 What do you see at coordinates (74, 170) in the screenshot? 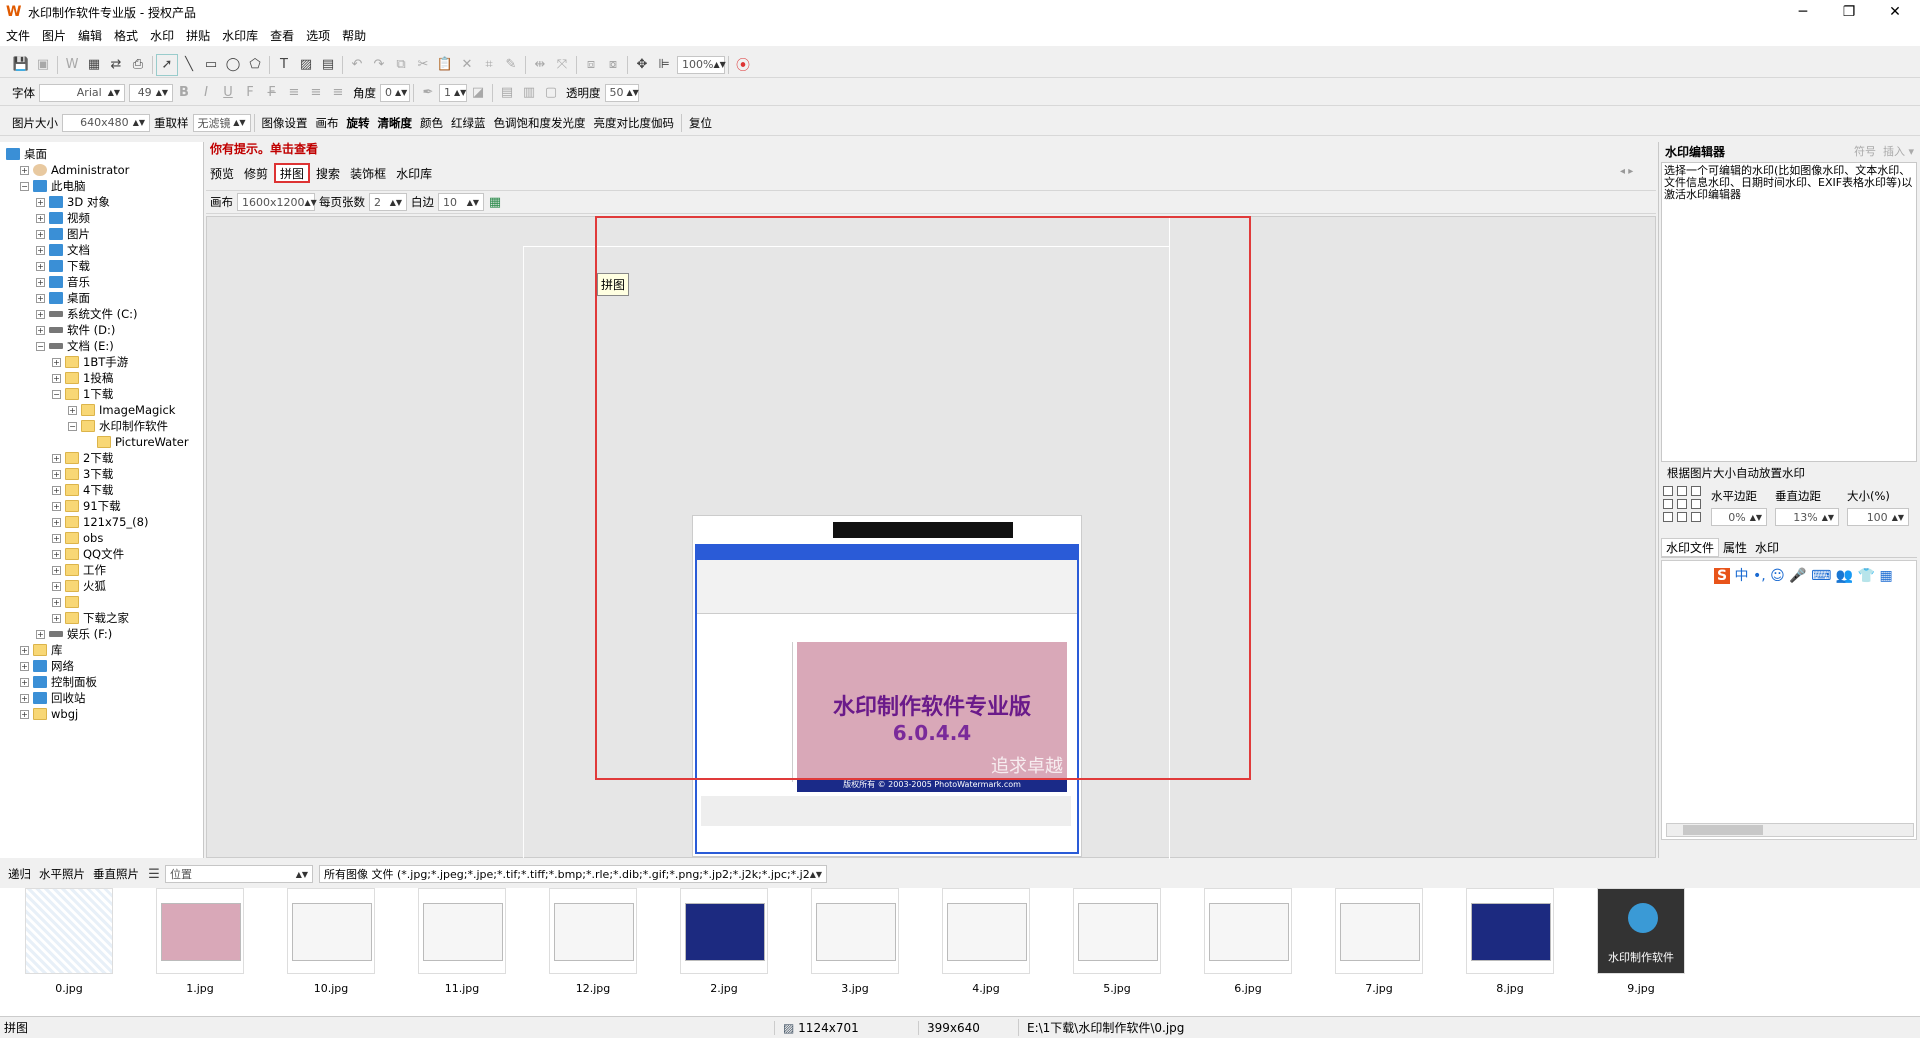
I see `tree-node: + Administrator` at bounding box center [74, 170].